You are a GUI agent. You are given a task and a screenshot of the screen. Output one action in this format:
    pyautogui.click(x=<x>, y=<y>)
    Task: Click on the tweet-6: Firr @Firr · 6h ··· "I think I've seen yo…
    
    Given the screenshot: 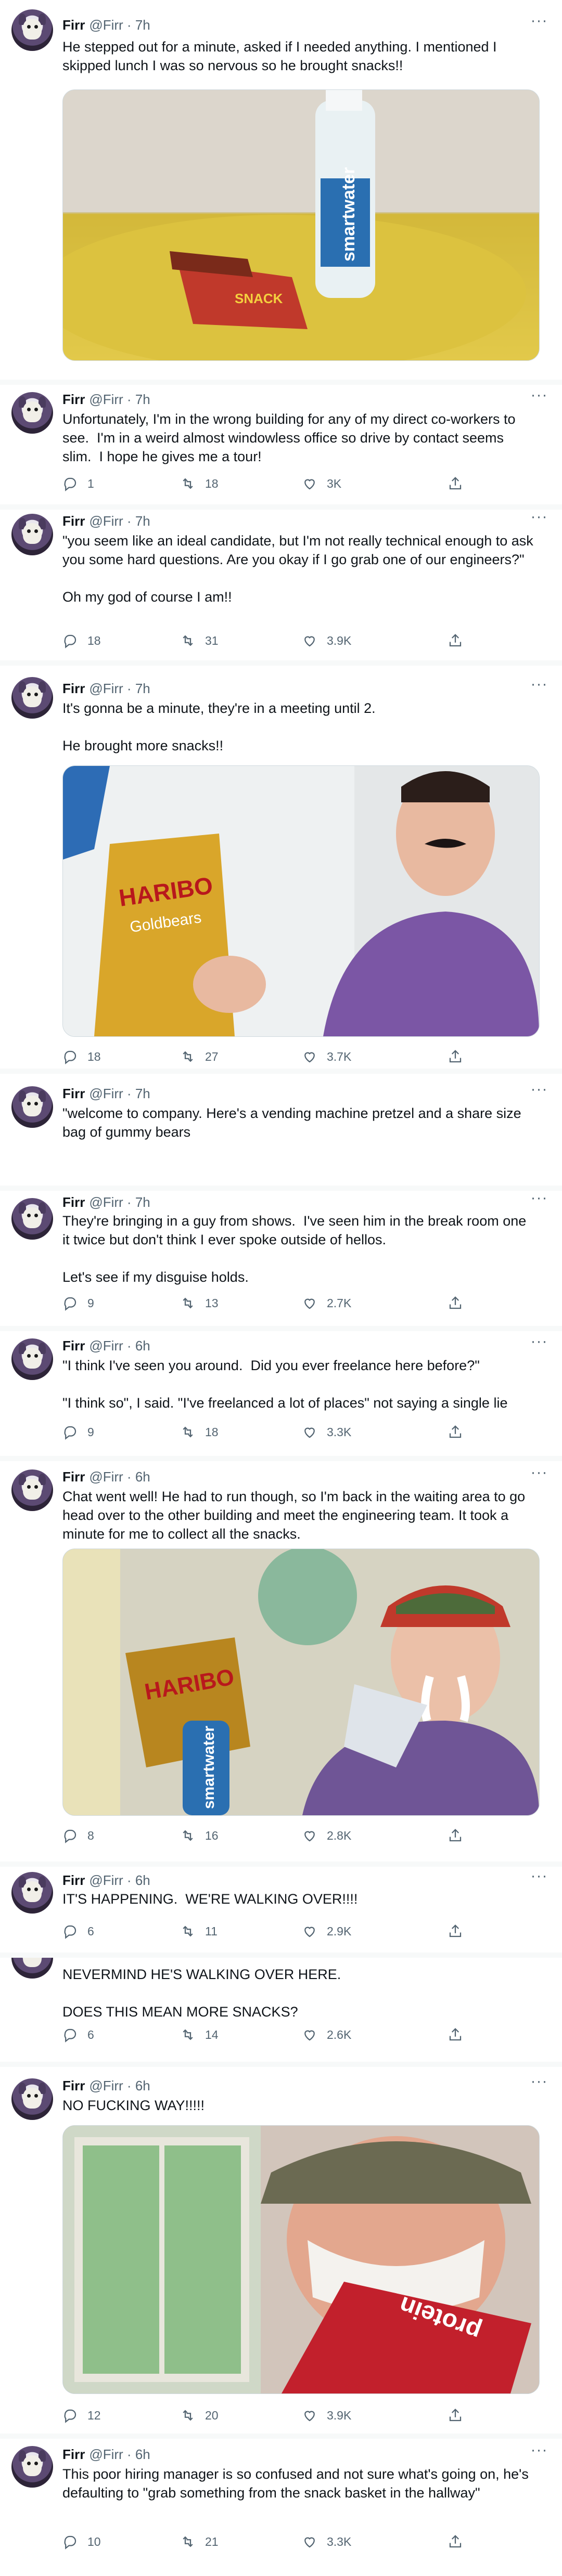 What is the action you would take?
    pyautogui.click(x=281, y=1393)
    